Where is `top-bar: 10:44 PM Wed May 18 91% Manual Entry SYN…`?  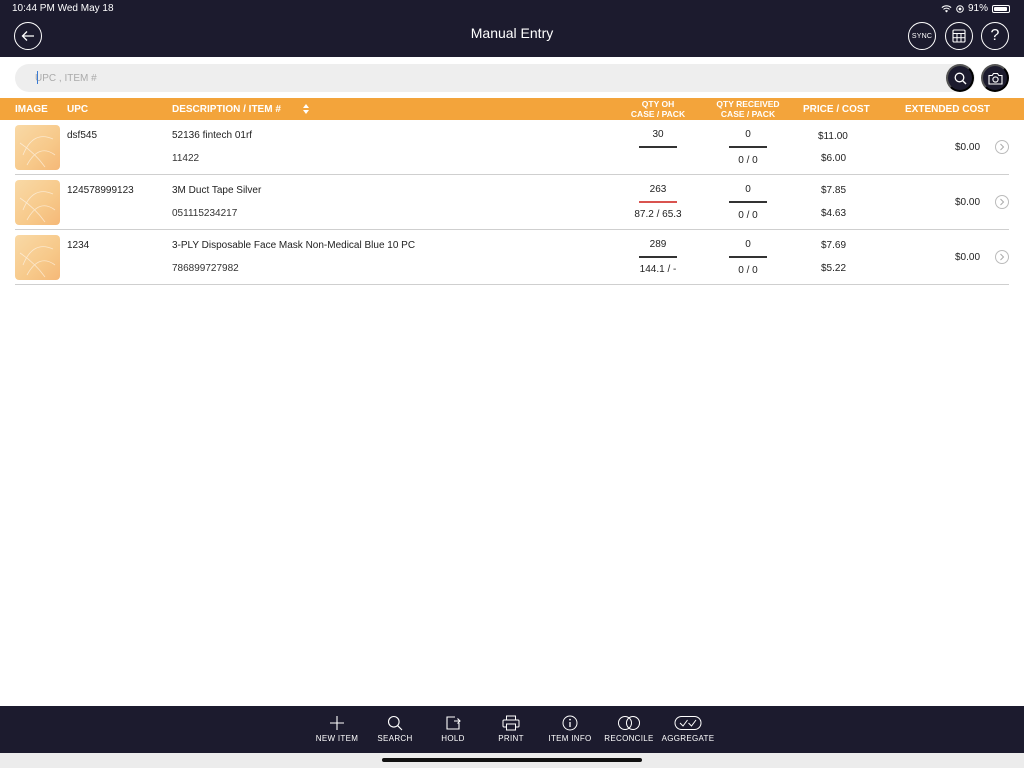
top-bar: 10:44 PM Wed May 18 91% Manual Entry SYN… is located at coordinates (512, 28).